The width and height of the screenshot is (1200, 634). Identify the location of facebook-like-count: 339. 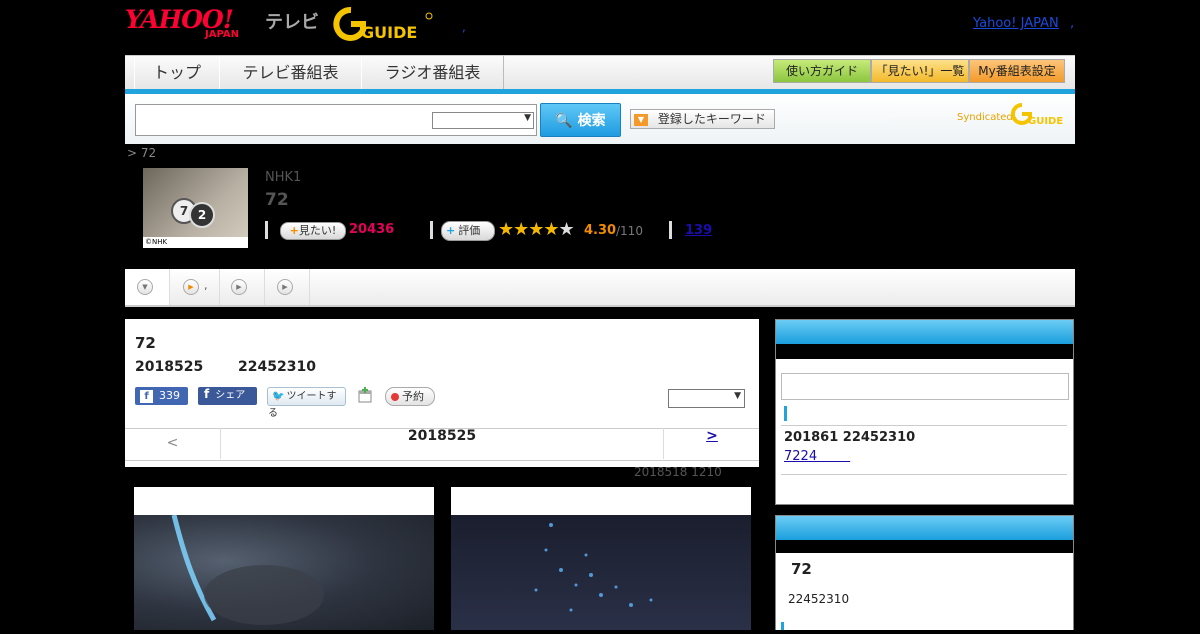
(169, 395).